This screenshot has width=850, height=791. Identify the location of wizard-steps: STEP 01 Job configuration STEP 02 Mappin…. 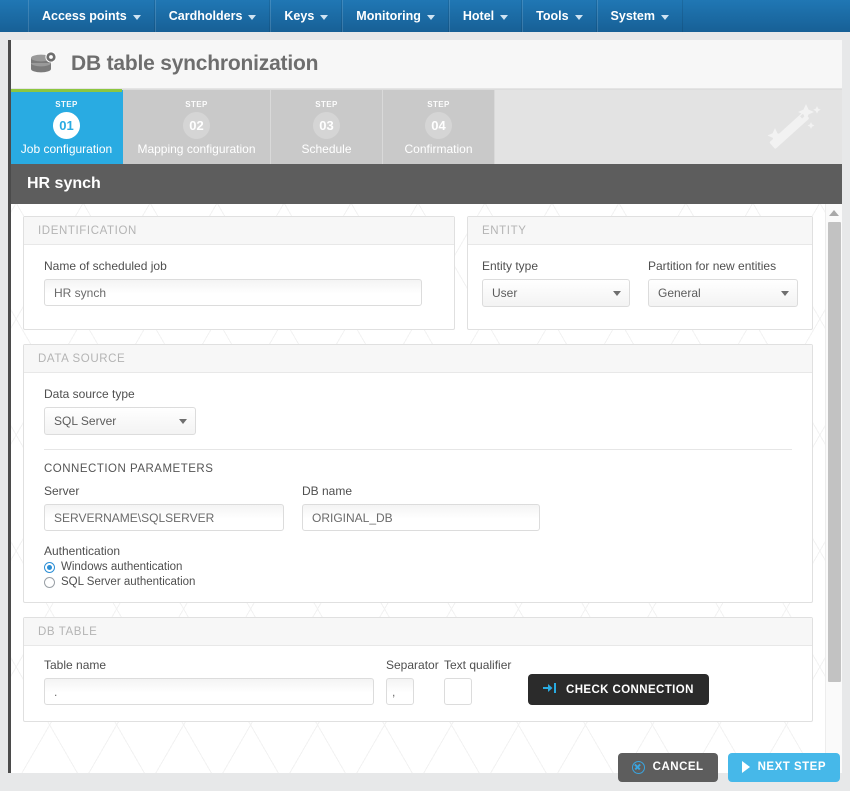
(426, 126).